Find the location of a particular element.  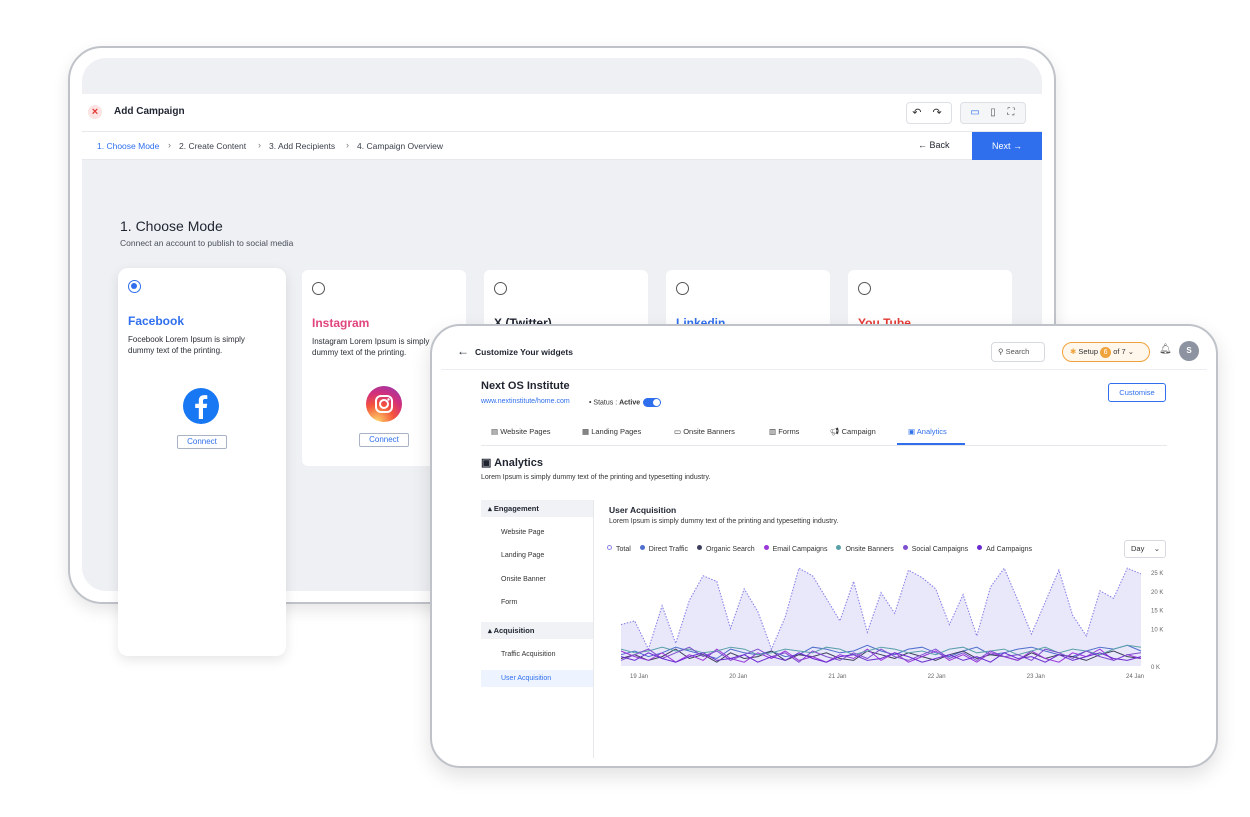

view-mode-switcher: ▭▯⛶ is located at coordinates (993, 113).